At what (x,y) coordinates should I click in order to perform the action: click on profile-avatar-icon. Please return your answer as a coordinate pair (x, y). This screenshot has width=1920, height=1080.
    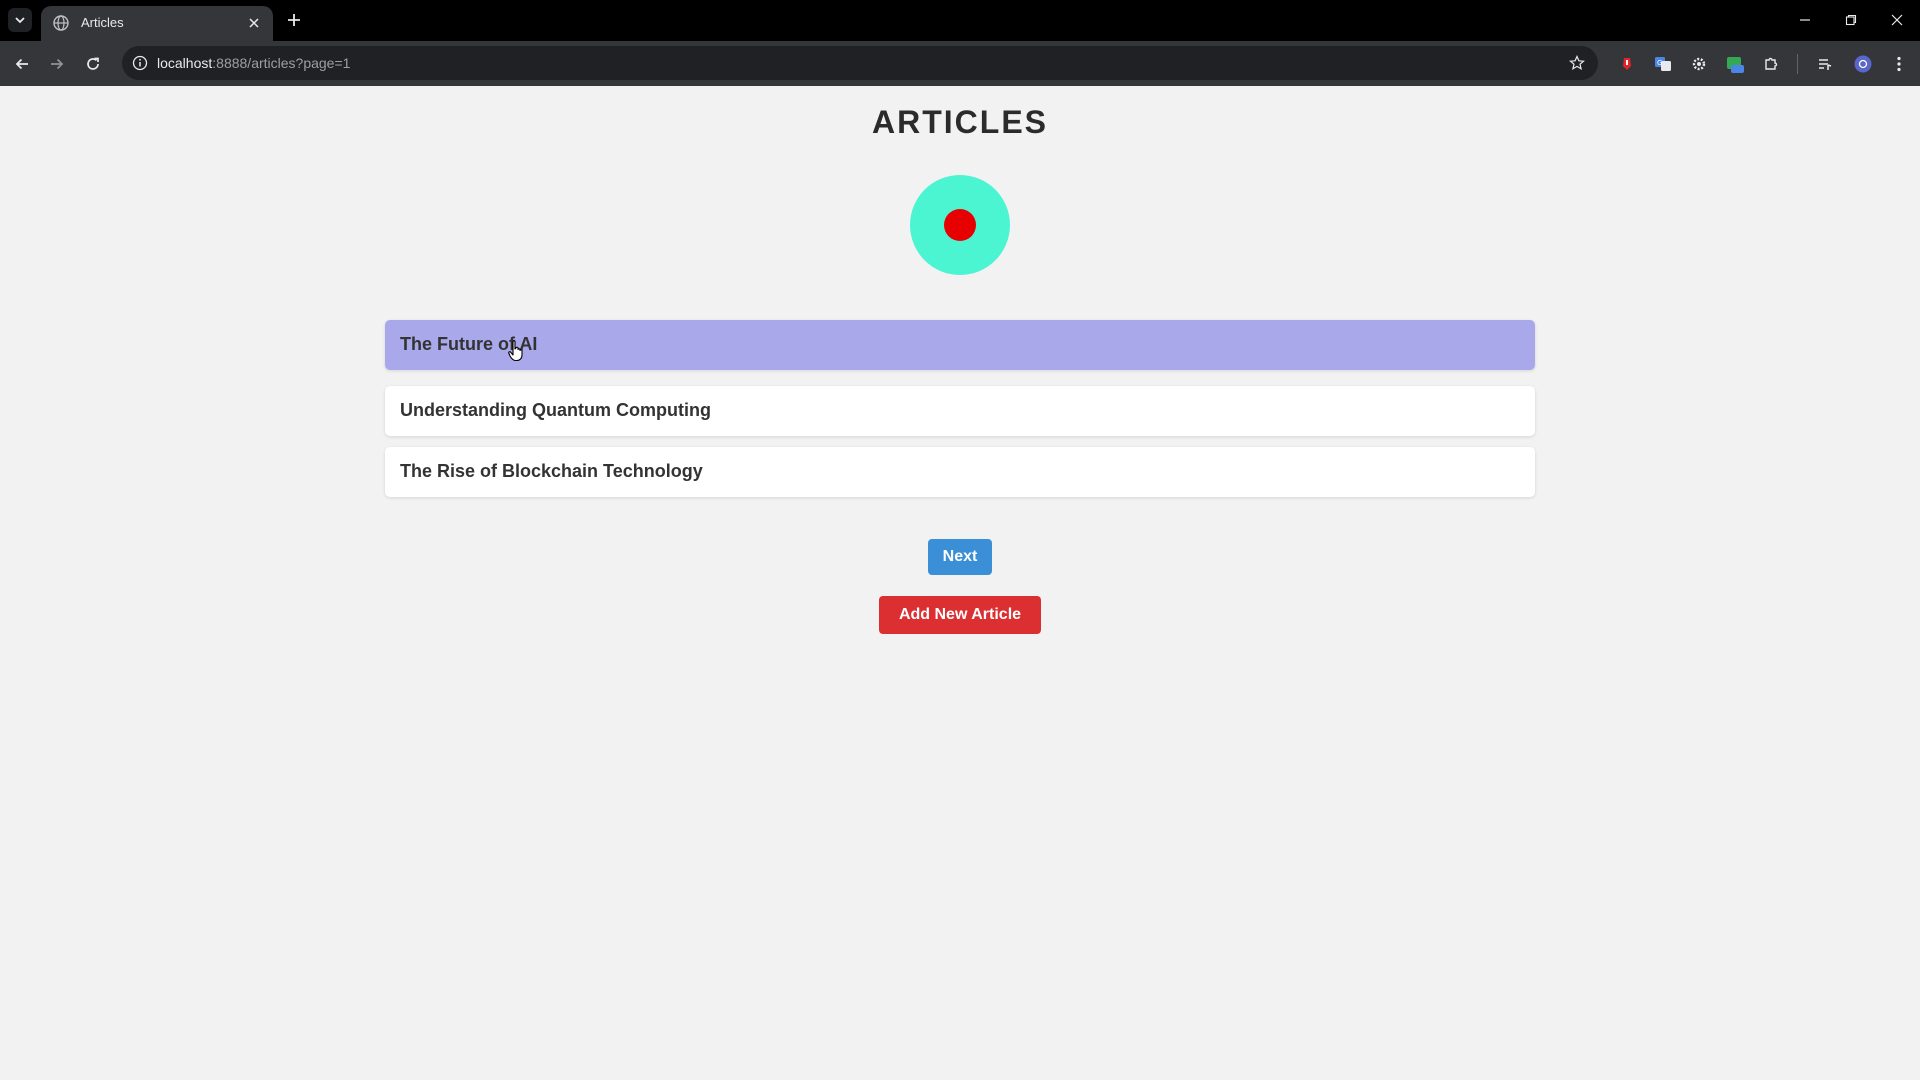
    Looking at the image, I should click on (1863, 64).